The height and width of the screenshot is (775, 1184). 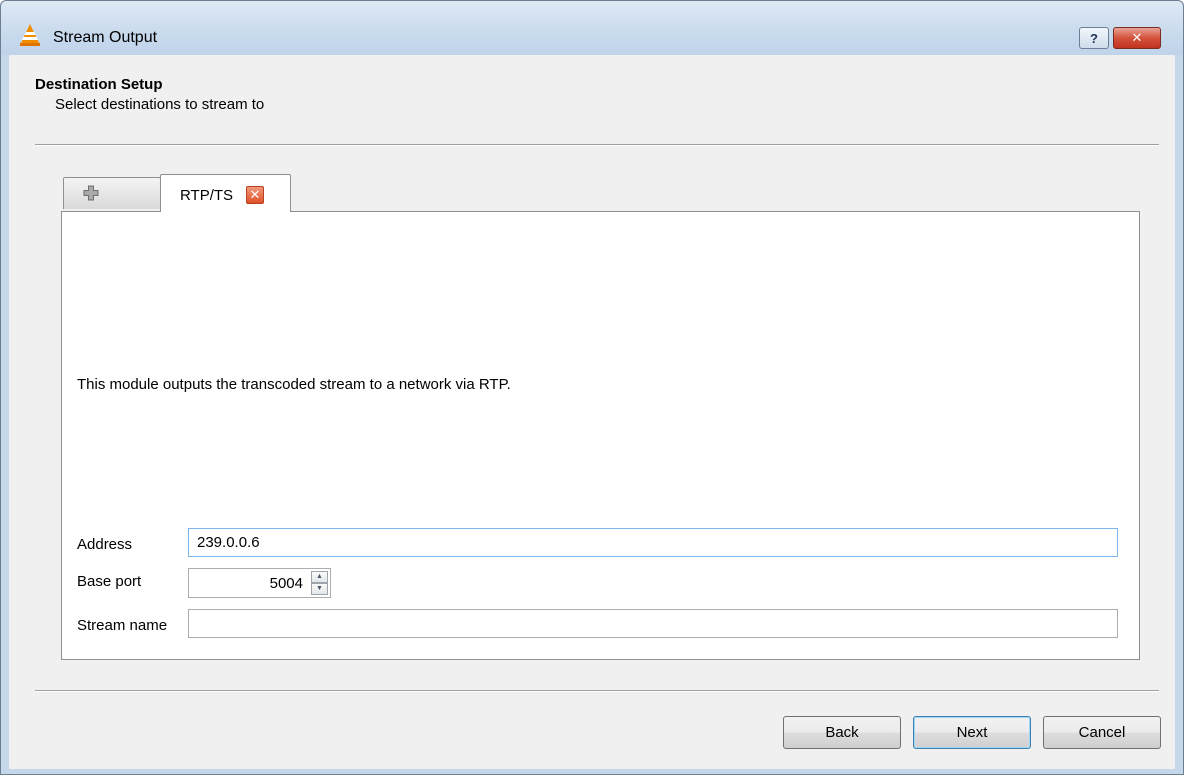 What do you see at coordinates (842, 732) in the screenshot?
I see `back-button: Back` at bounding box center [842, 732].